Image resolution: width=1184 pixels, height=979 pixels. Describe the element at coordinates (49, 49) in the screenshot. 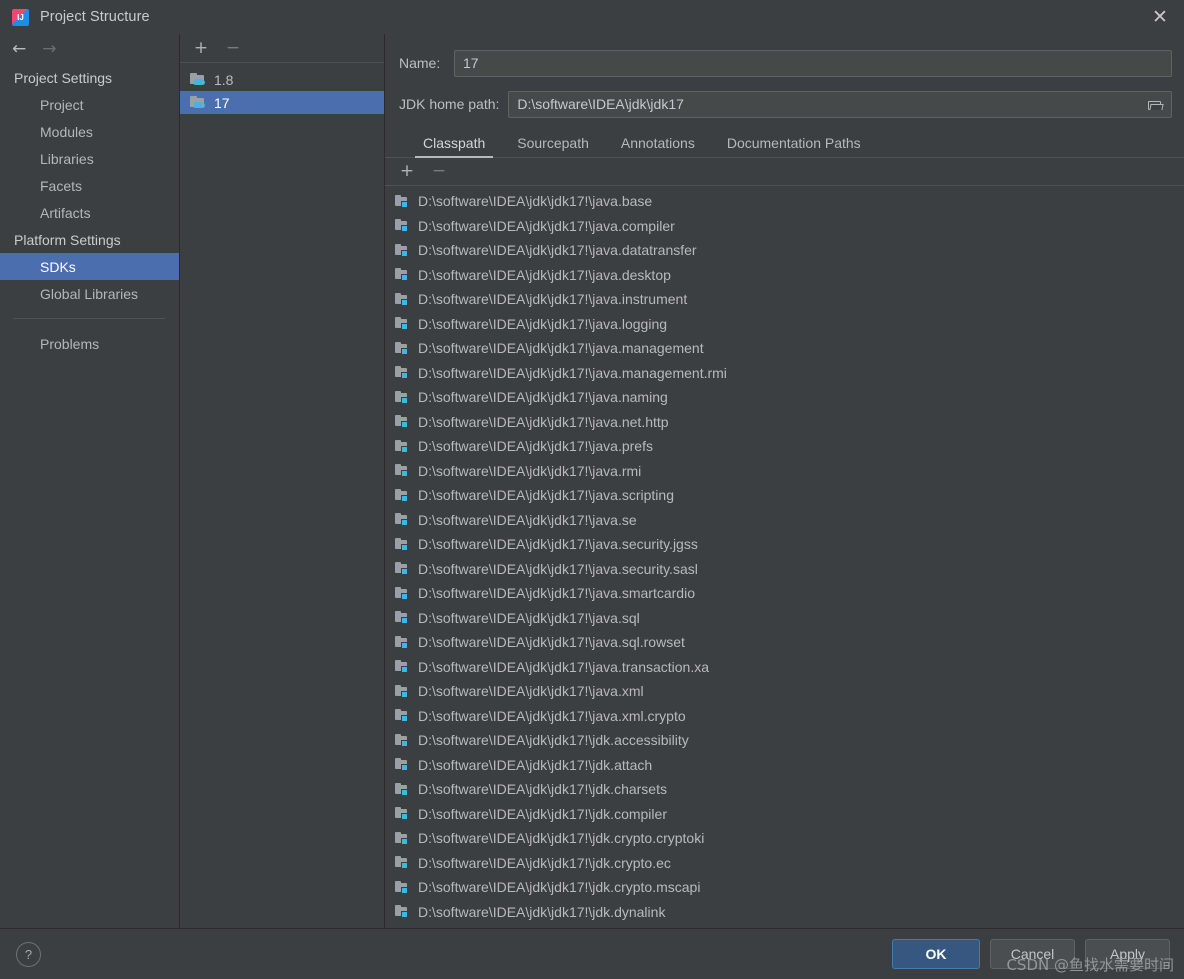

I see `forward-arrow-icon: →` at that location.